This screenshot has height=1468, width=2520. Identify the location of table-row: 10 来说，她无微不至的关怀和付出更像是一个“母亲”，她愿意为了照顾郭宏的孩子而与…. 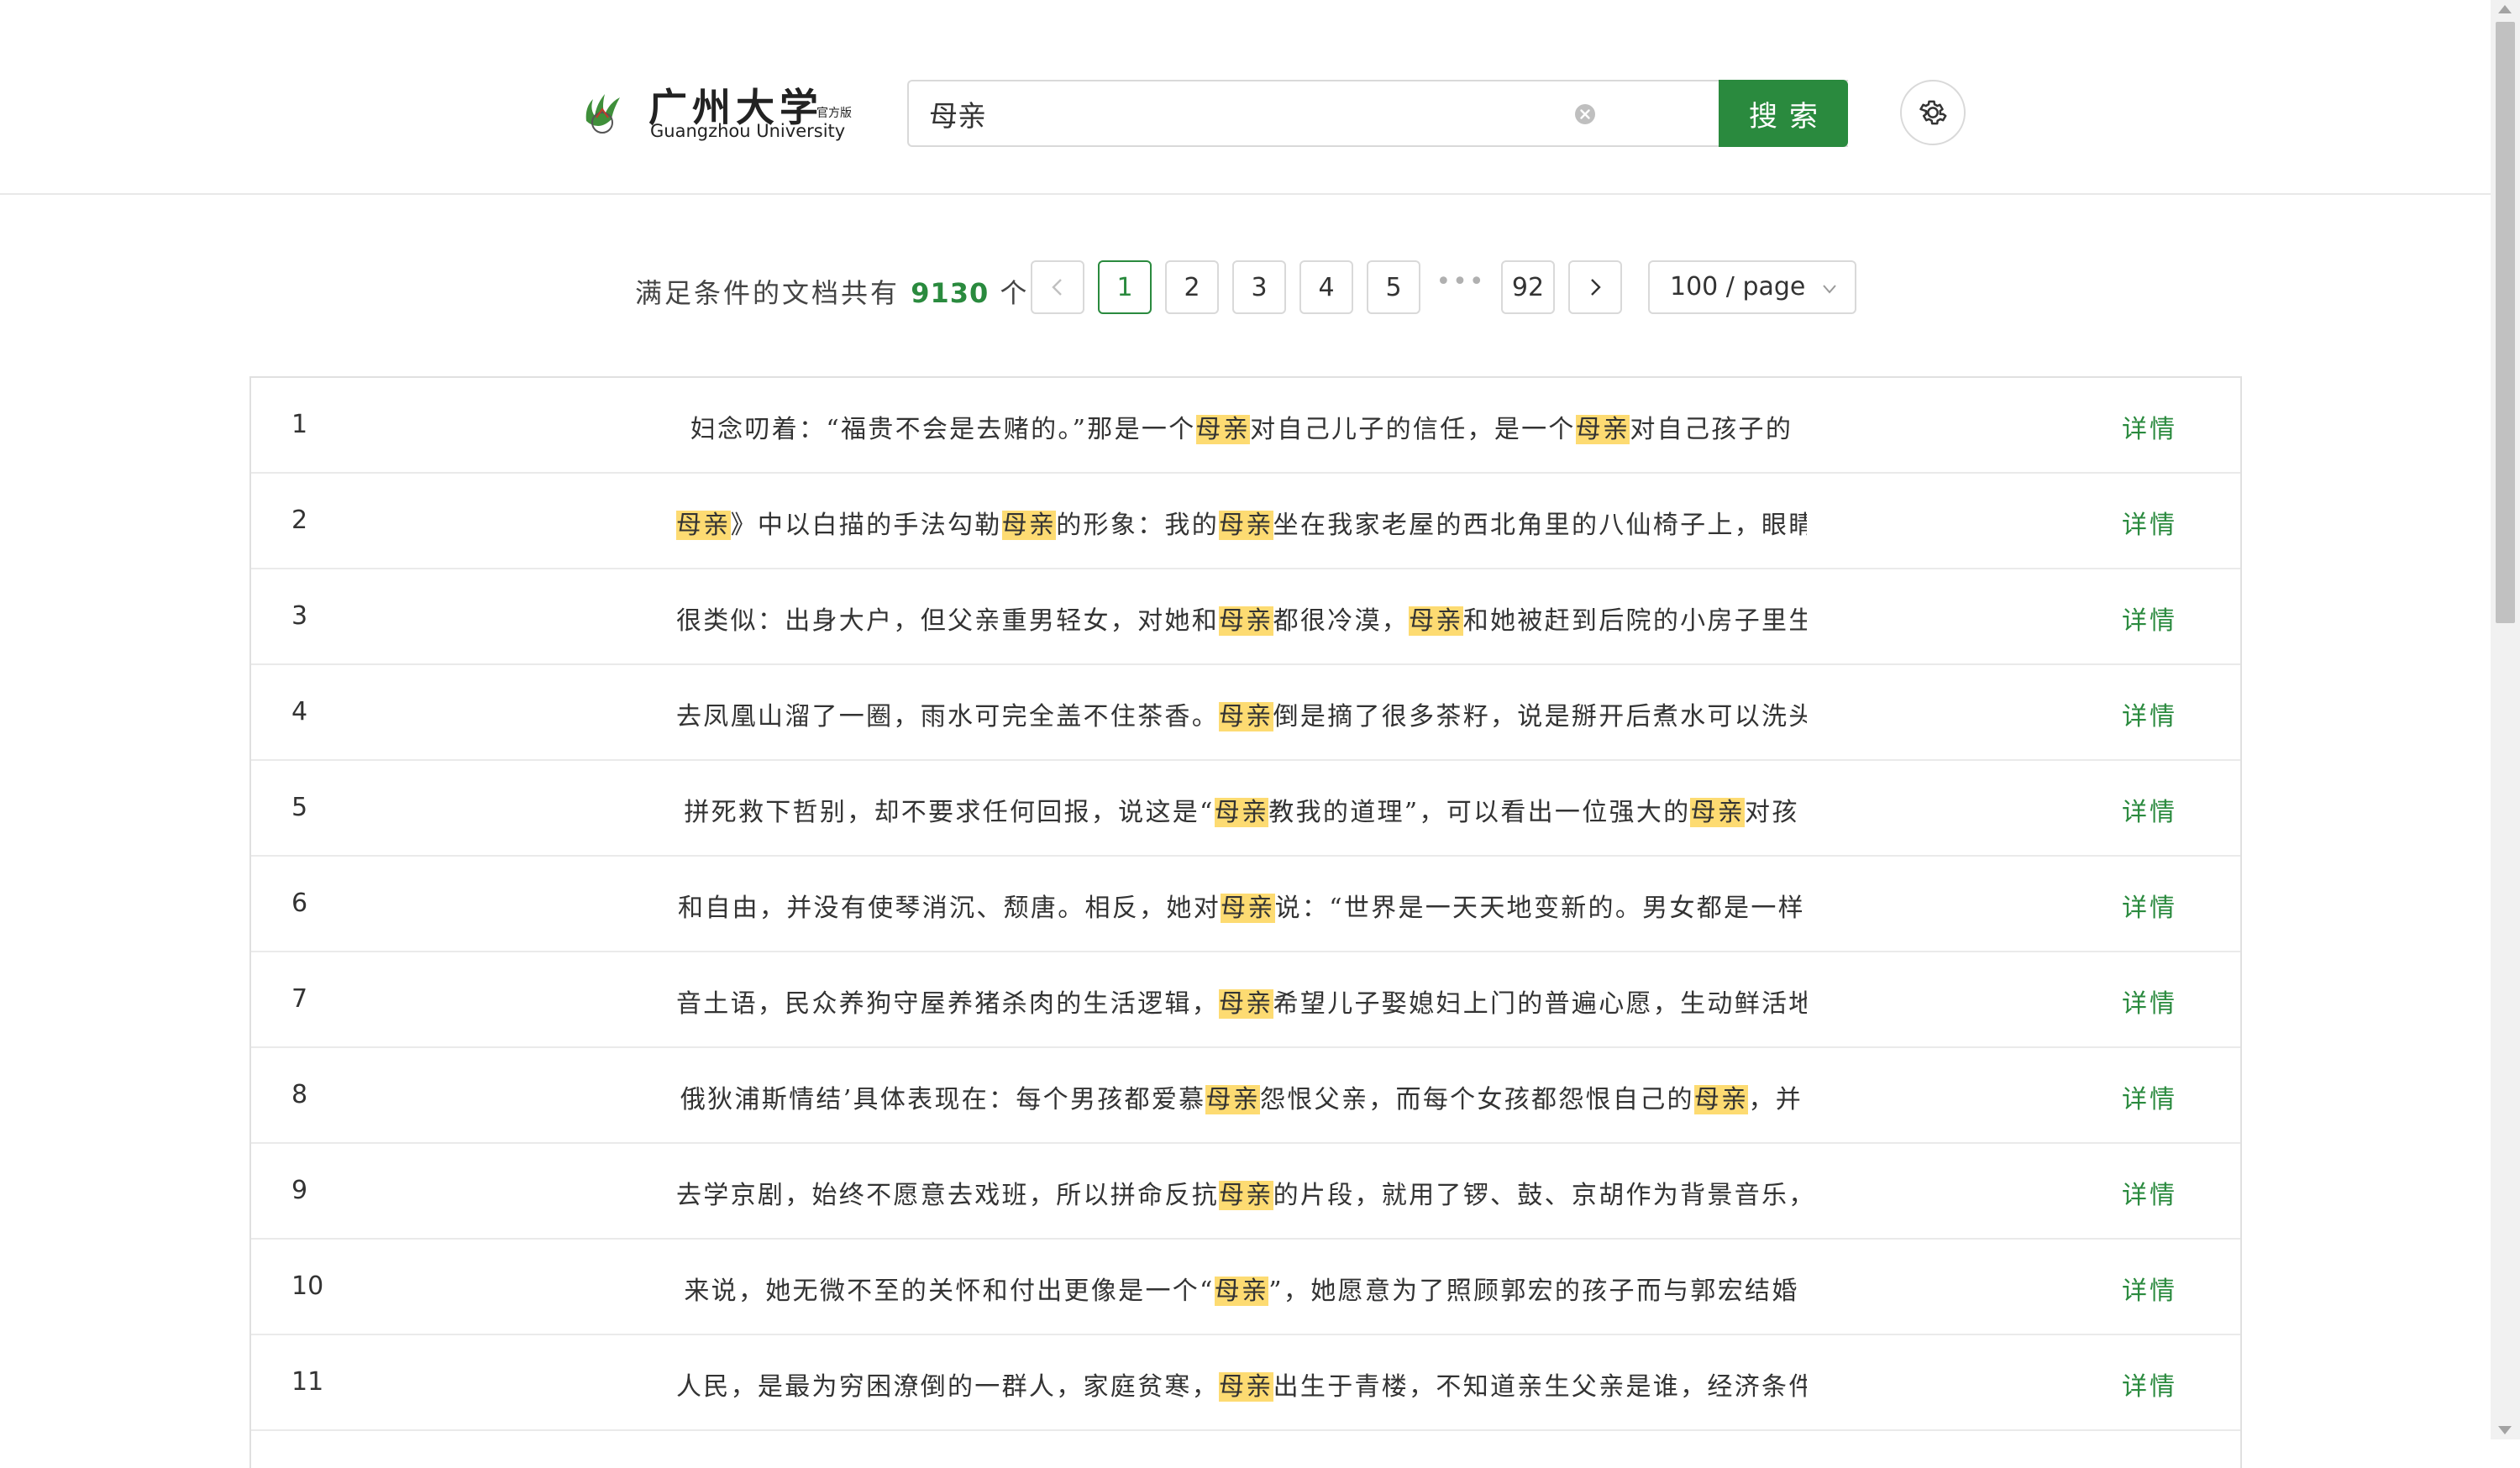
(1245, 1287).